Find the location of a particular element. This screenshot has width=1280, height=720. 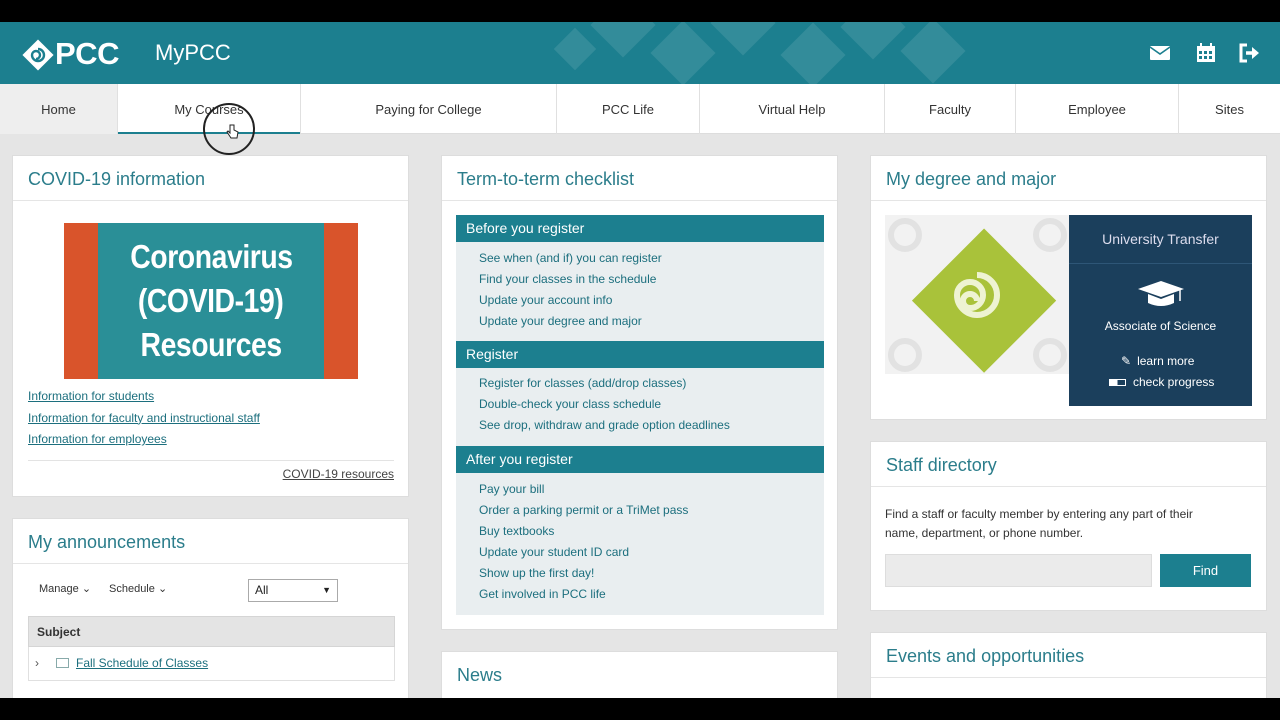

manage-dropdown: Manage ⌄ is located at coordinates (65, 588).